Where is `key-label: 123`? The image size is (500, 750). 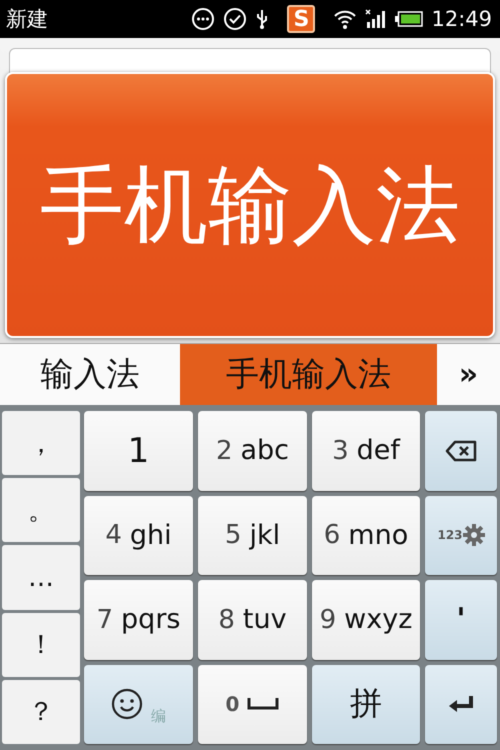 key-label: 123 is located at coordinates (450, 535).